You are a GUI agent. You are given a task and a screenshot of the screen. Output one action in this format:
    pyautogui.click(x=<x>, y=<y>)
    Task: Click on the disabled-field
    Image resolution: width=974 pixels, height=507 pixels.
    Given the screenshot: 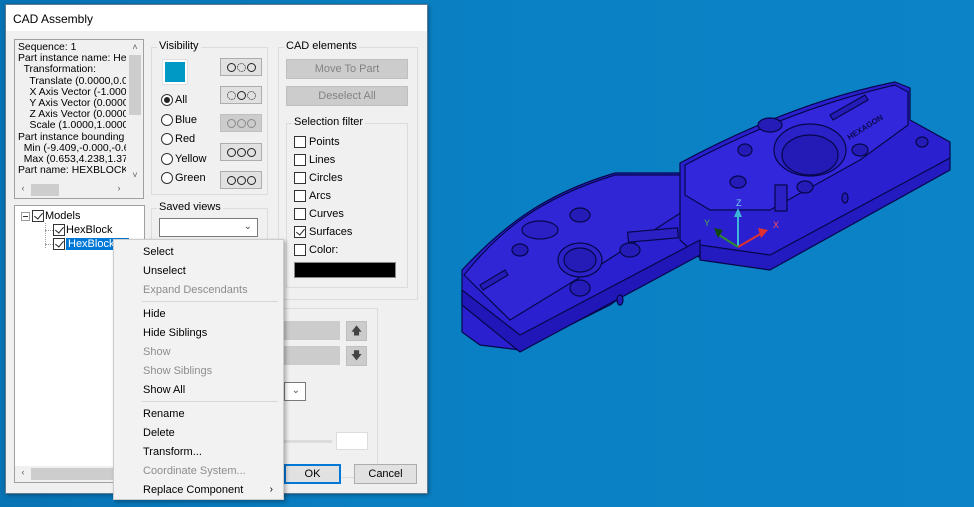 What is the action you would take?
    pyautogui.click(x=312, y=355)
    